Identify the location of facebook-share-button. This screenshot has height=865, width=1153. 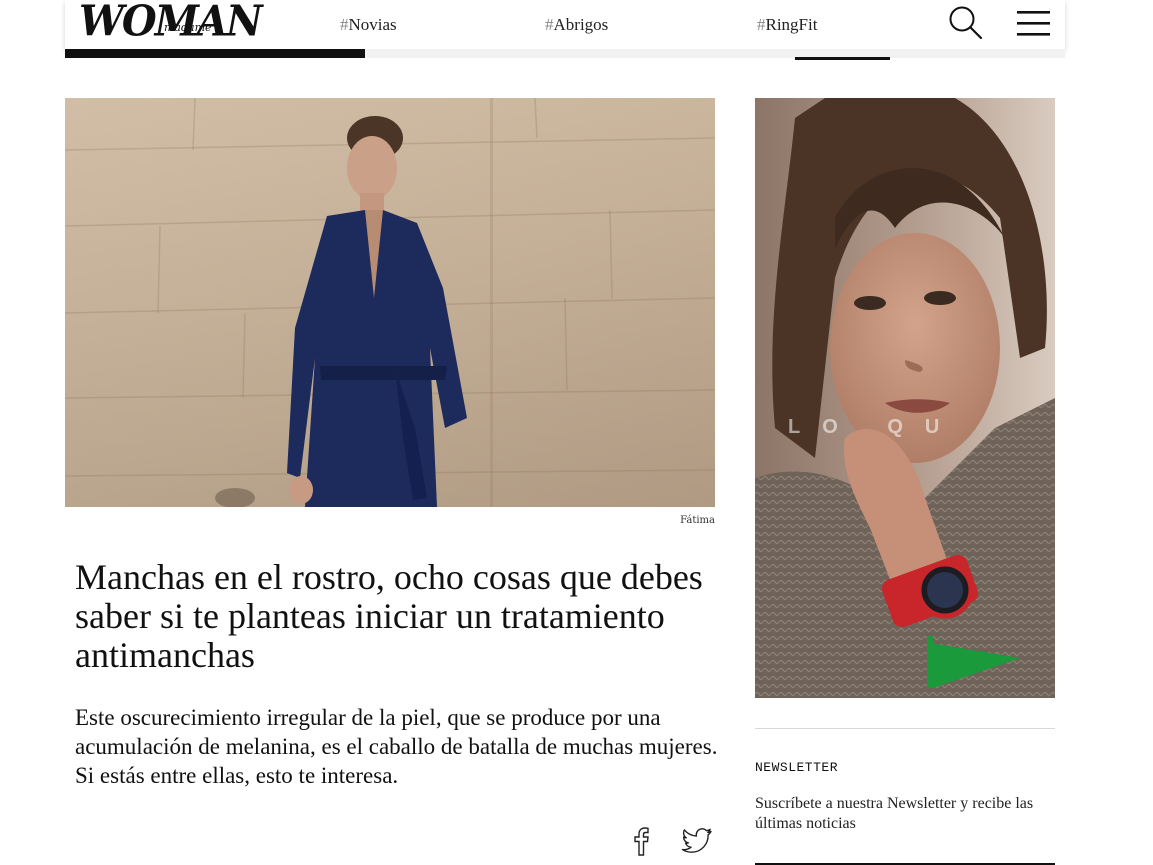
(642, 843).